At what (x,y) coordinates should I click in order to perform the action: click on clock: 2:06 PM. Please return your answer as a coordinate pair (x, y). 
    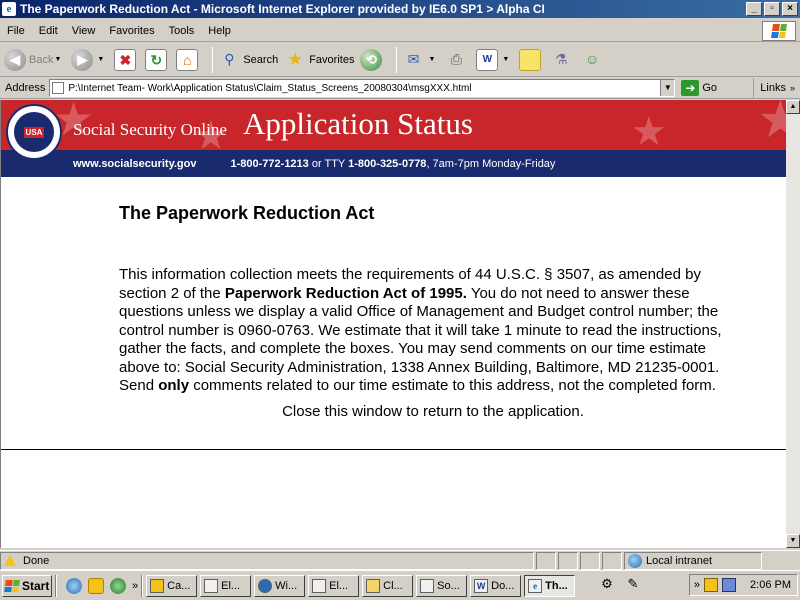
    Looking at the image, I should click on (770, 585).